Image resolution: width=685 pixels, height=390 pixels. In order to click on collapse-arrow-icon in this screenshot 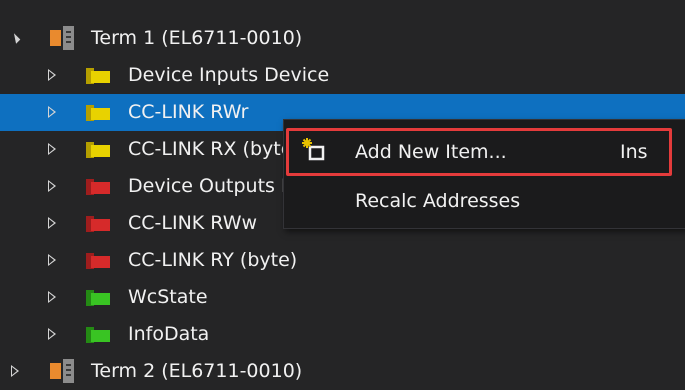, I will do `click(15, 38)`.